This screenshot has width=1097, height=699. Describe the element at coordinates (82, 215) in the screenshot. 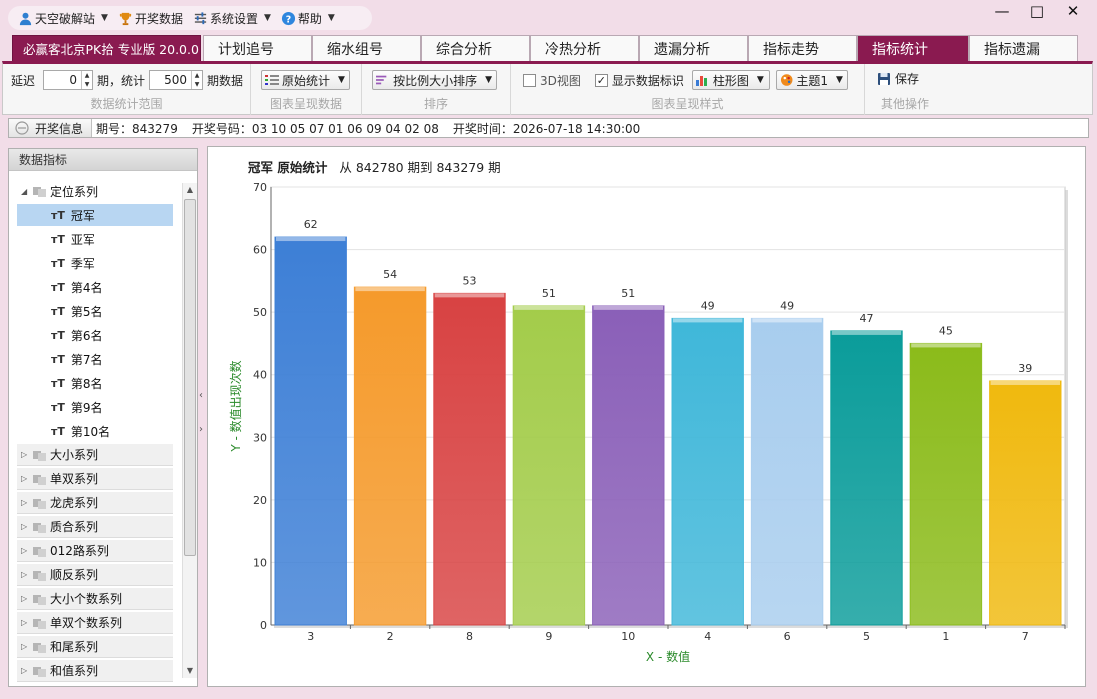

I see `tree-item-label: 冠军` at that location.